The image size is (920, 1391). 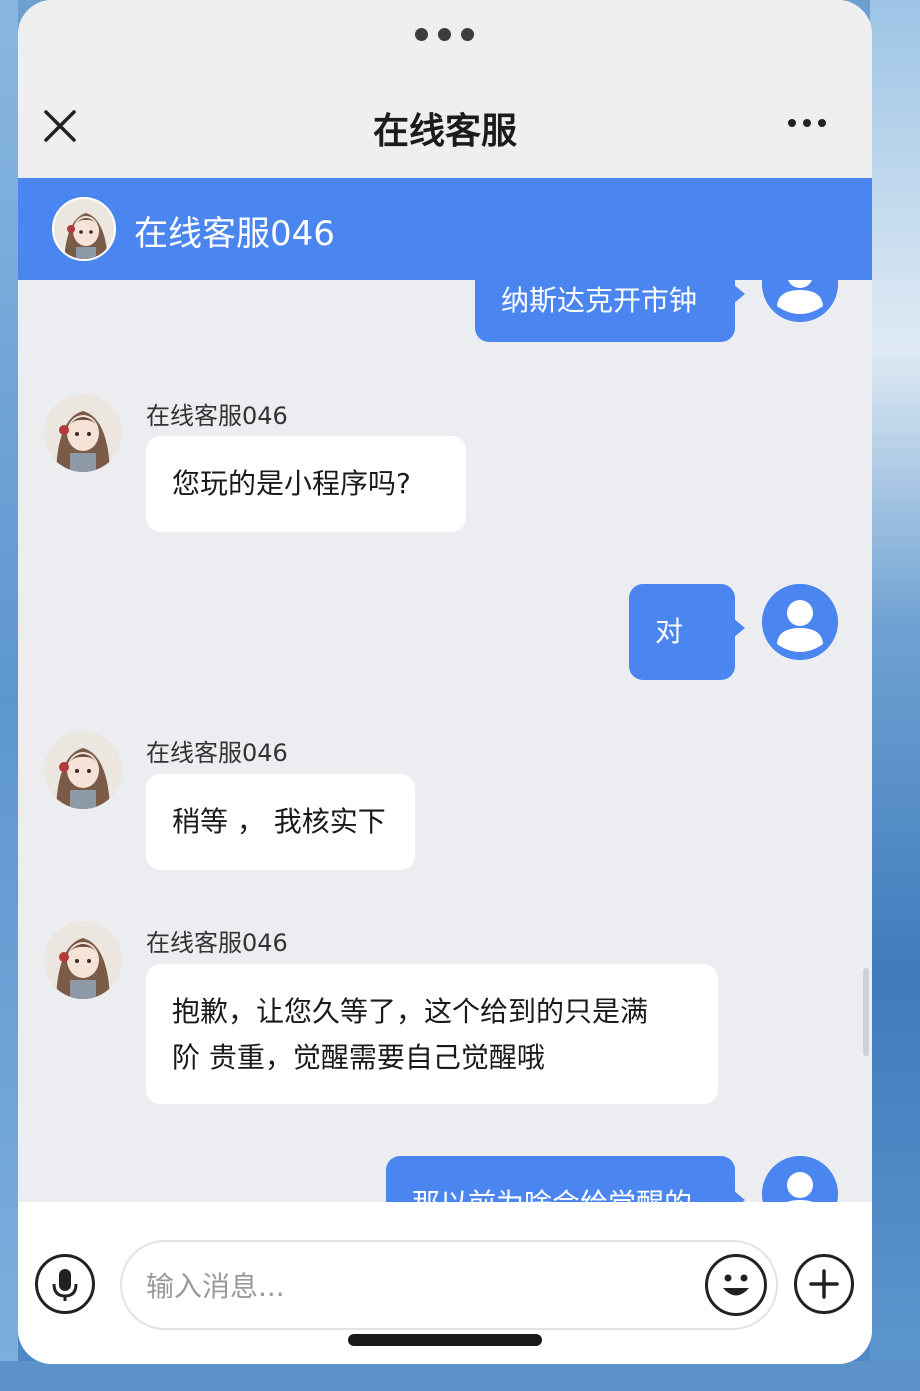 What do you see at coordinates (599, 300) in the screenshot?
I see `message-text: 纳斯达克开市钟` at bounding box center [599, 300].